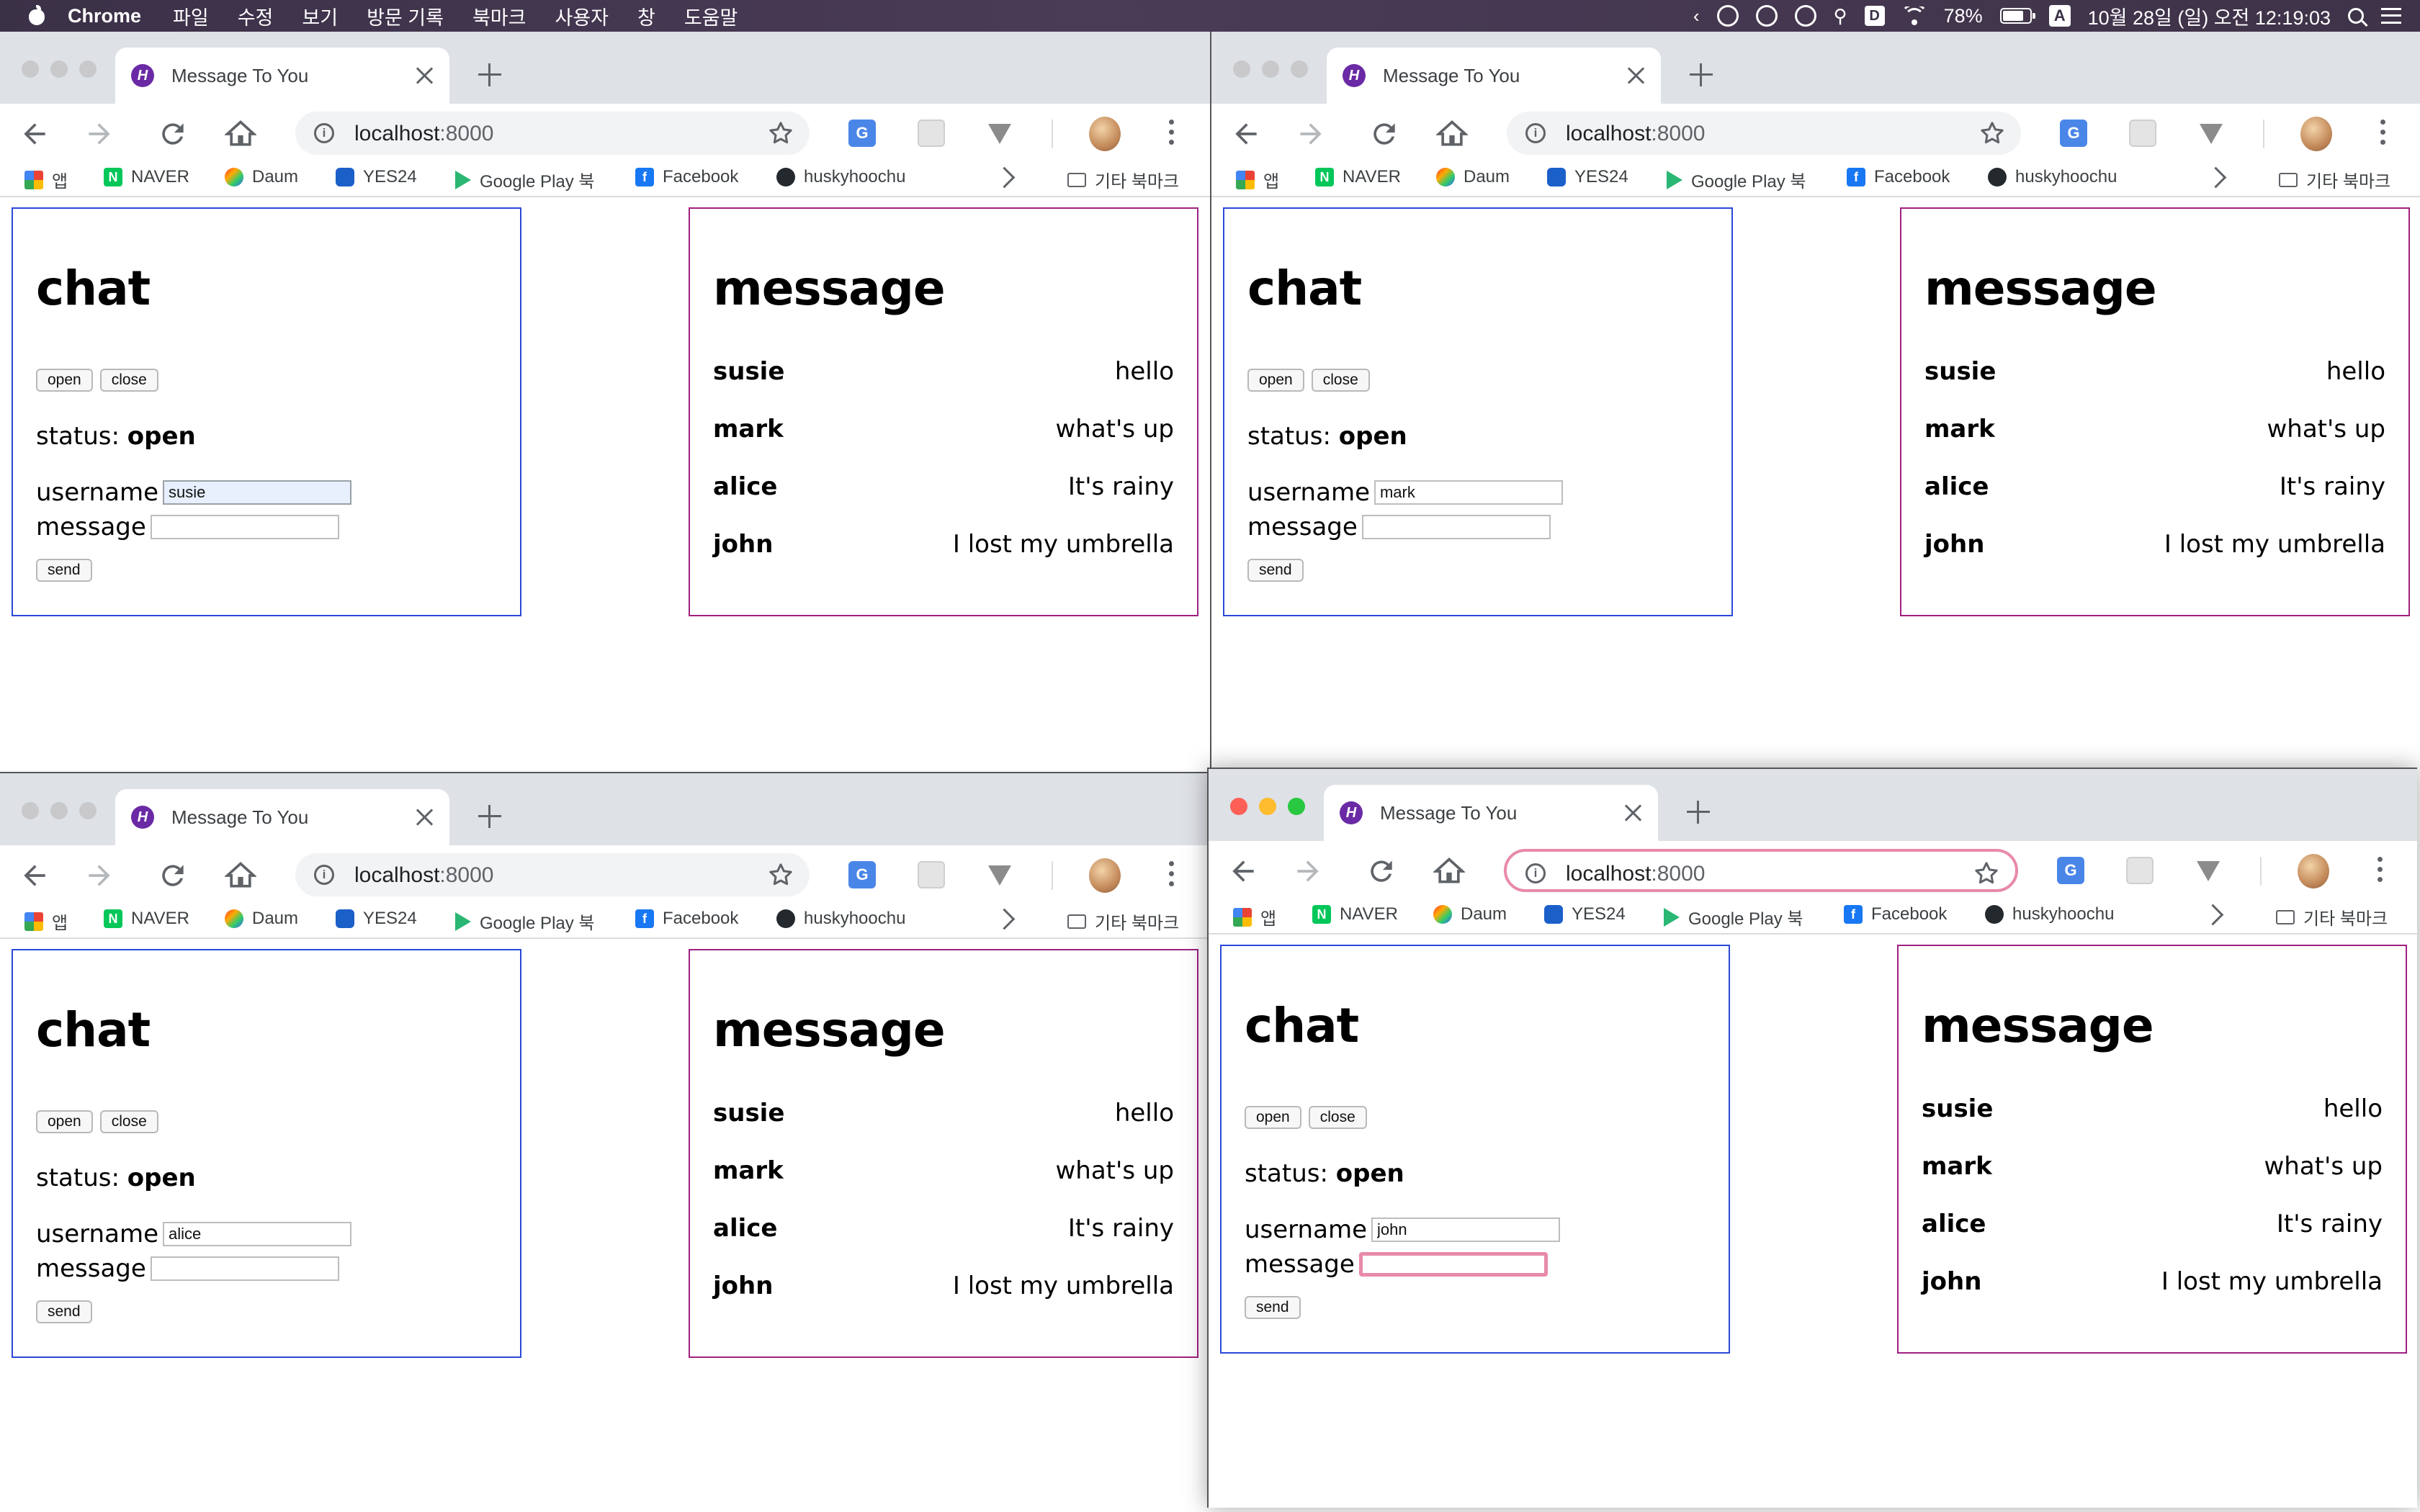 This screenshot has width=2420, height=1512. What do you see at coordinates (256, 16) in the screenshot?
I see `menu-edit: 수정` at bounding box center [256, 16].